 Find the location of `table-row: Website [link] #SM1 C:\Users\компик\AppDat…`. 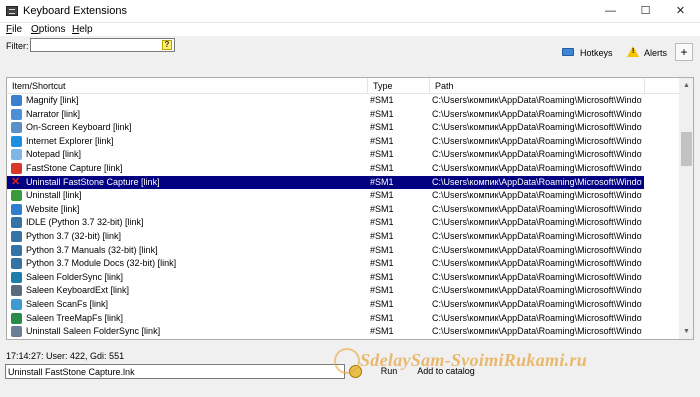

table-row: Website [link] #SM1 C:\Users\компик\AppDat… is located at coordinates (325, 210).